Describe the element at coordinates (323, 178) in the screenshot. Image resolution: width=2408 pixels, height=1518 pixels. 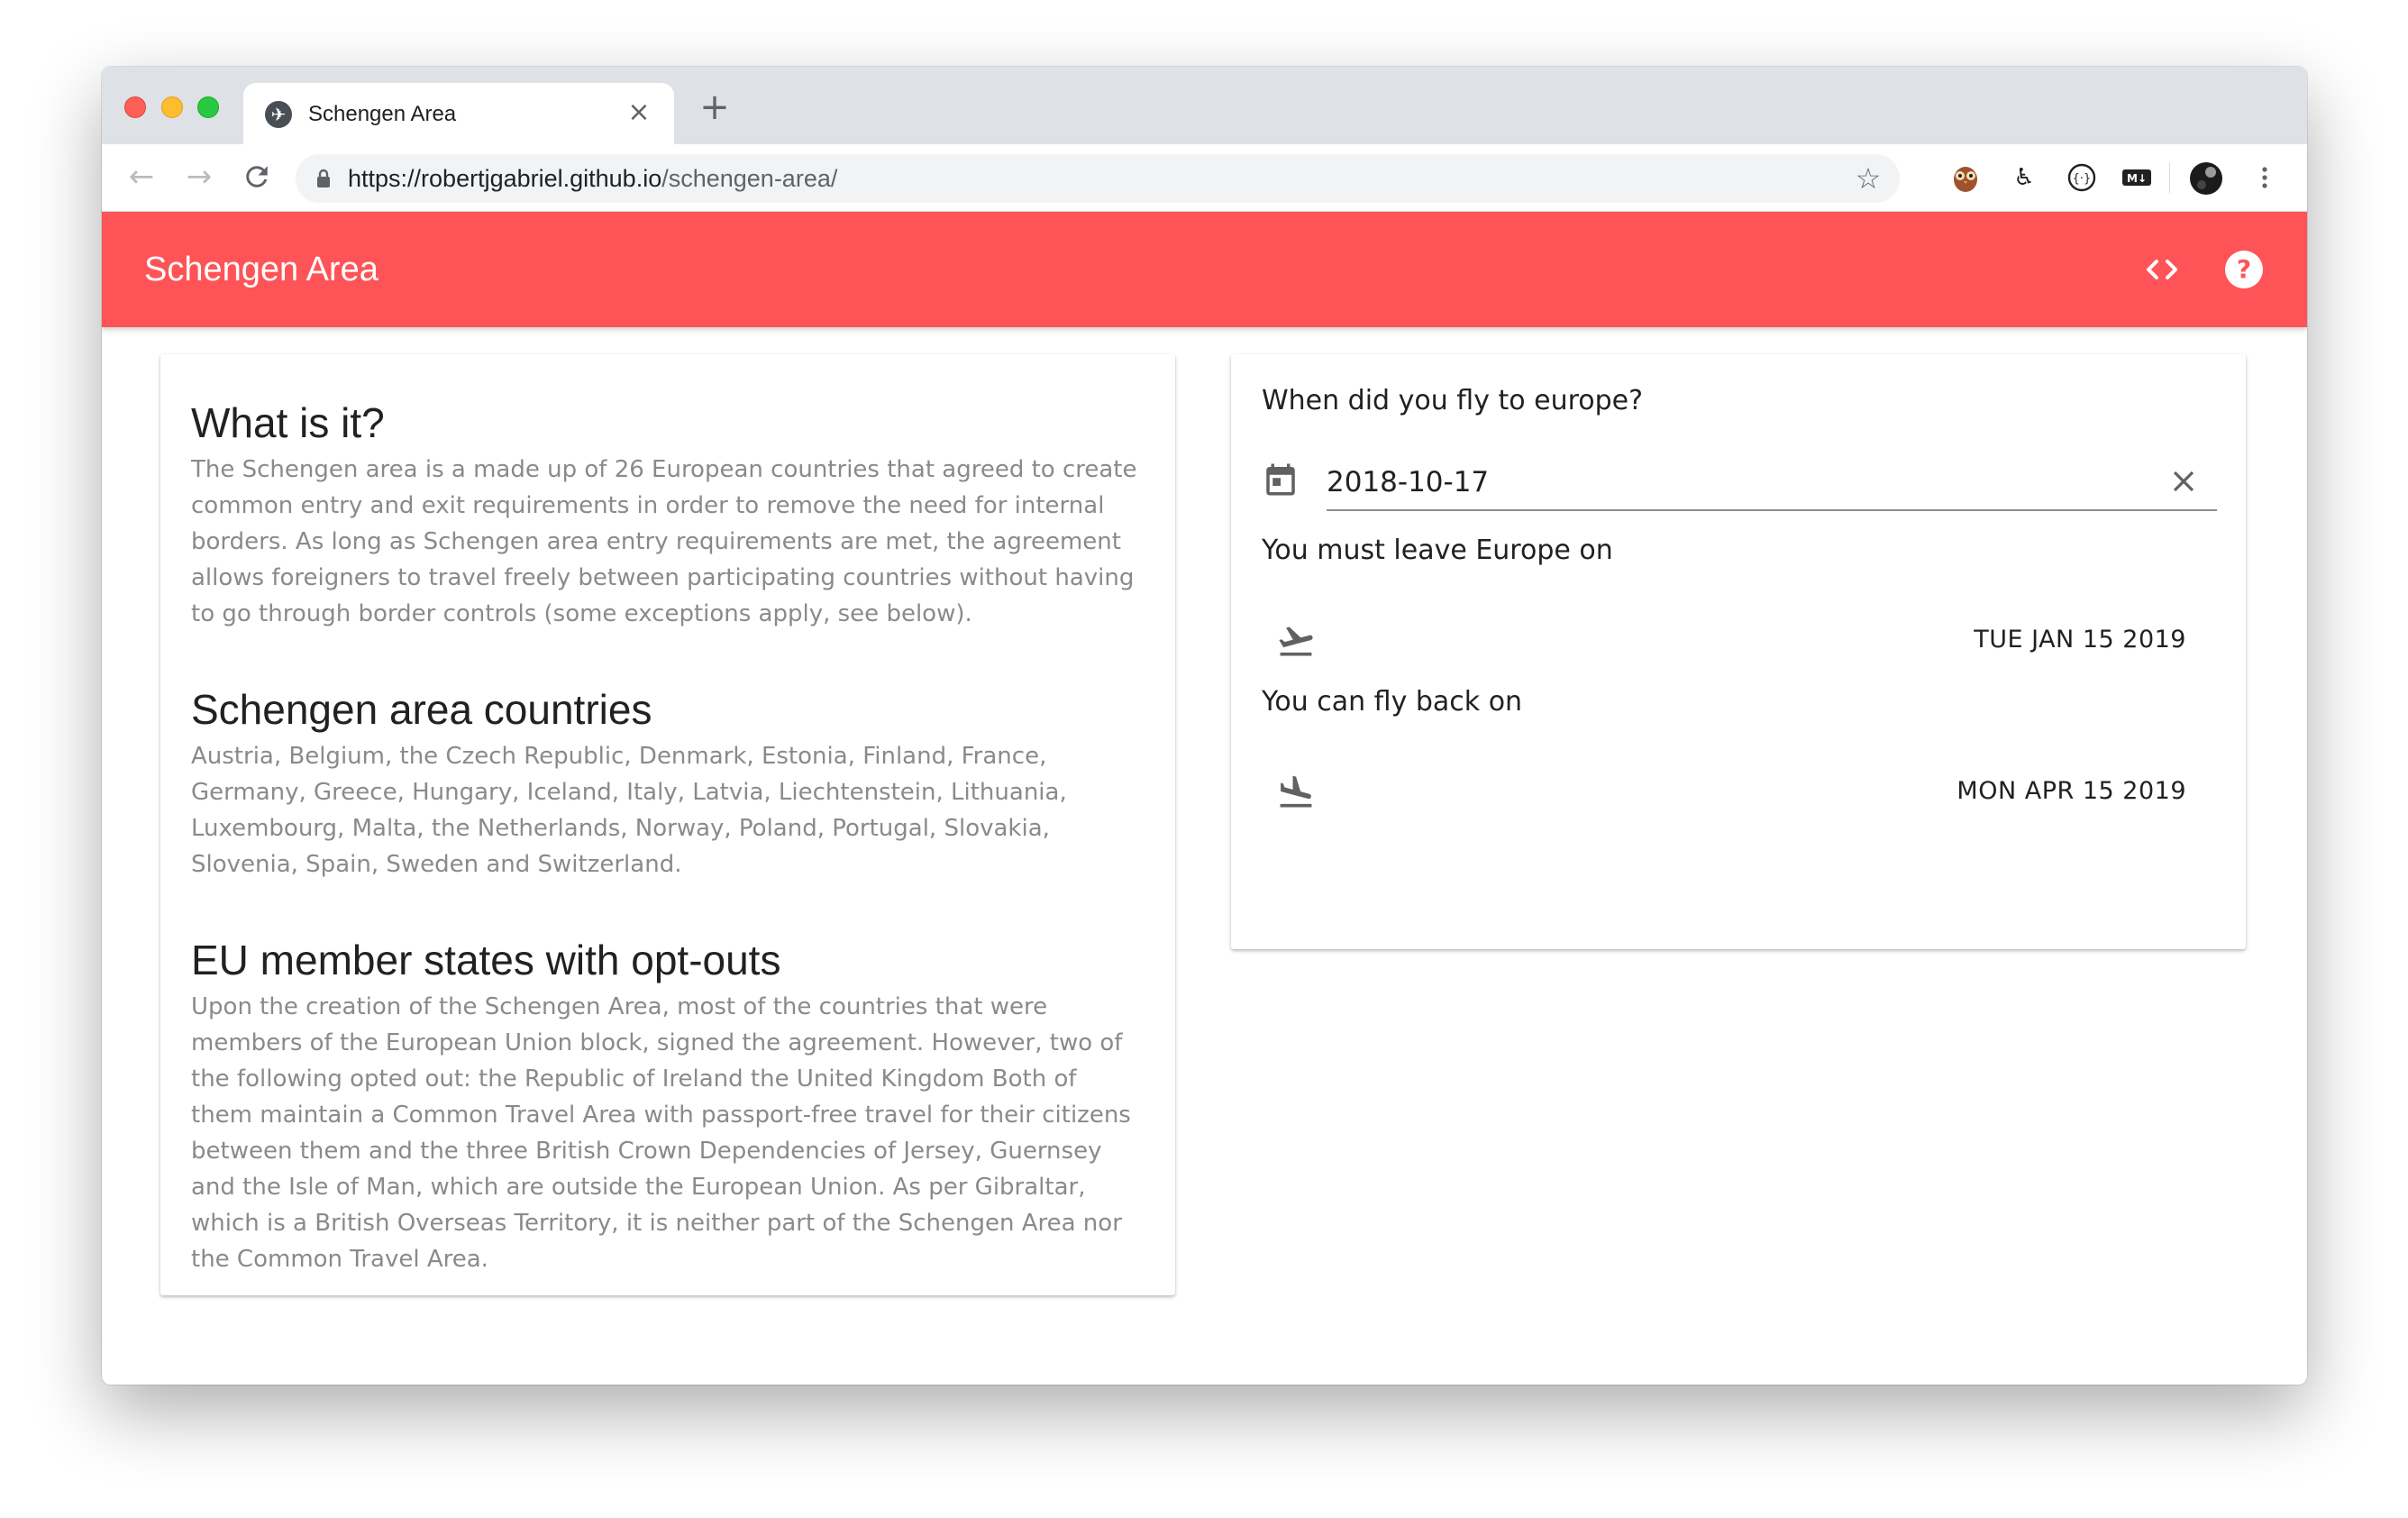
I see `lock-icon` at that location.